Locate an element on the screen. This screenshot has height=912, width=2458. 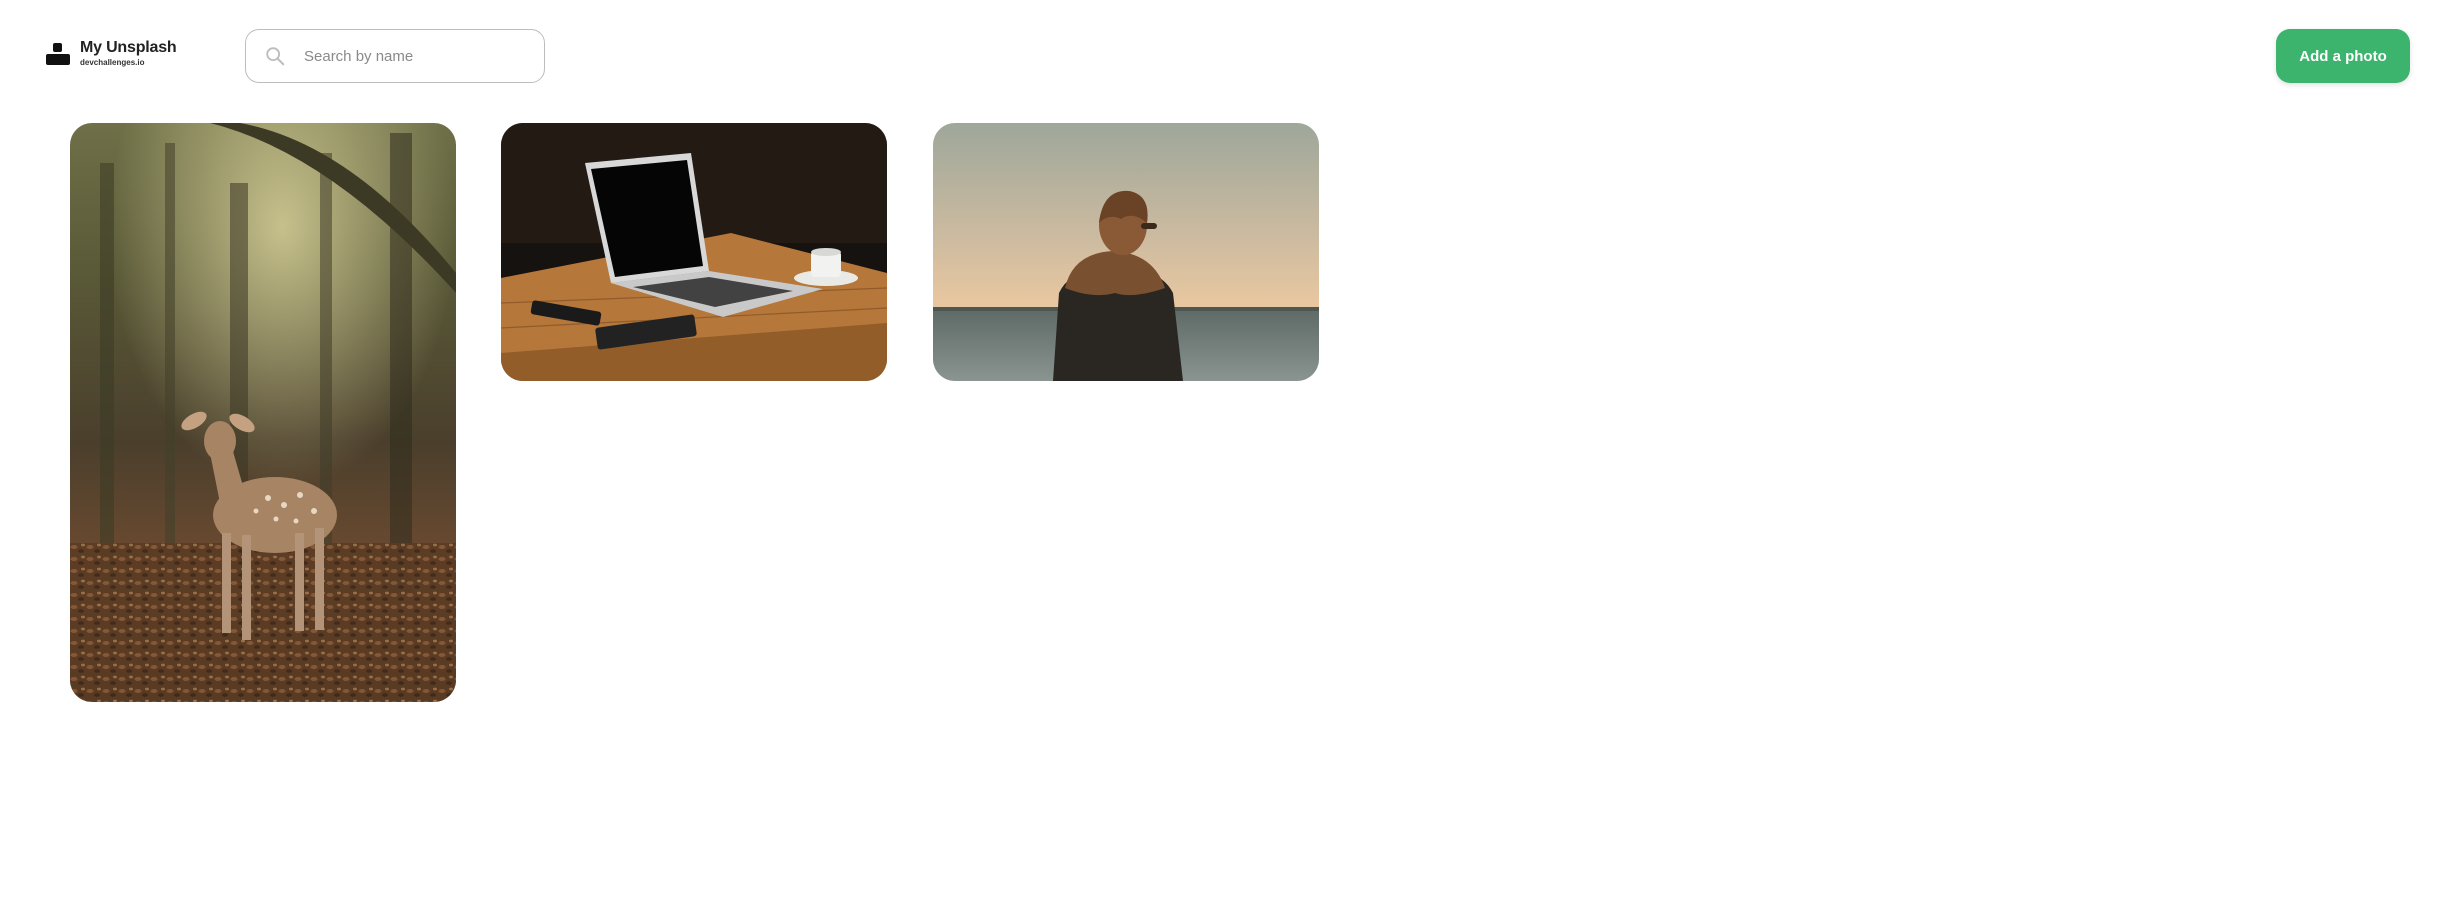
add-photo-button: Add a photo is located at coordinates (2343, 56).